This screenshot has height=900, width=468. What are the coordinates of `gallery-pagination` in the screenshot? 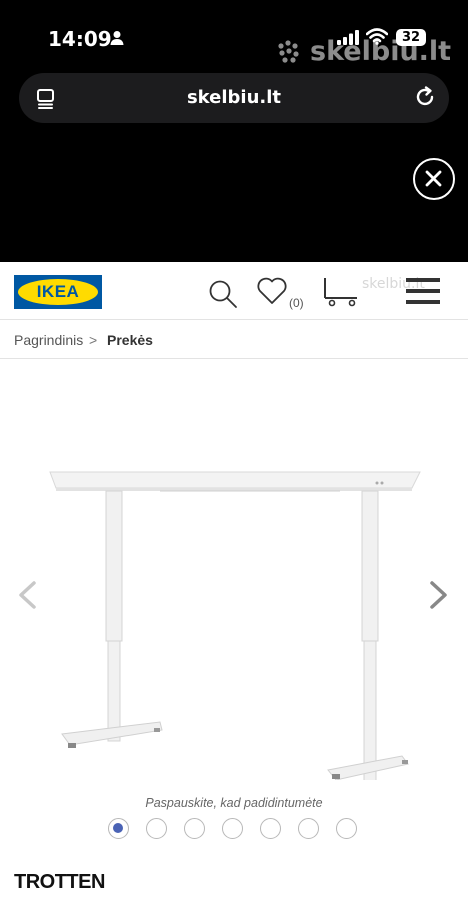 It's located at (232, 828).